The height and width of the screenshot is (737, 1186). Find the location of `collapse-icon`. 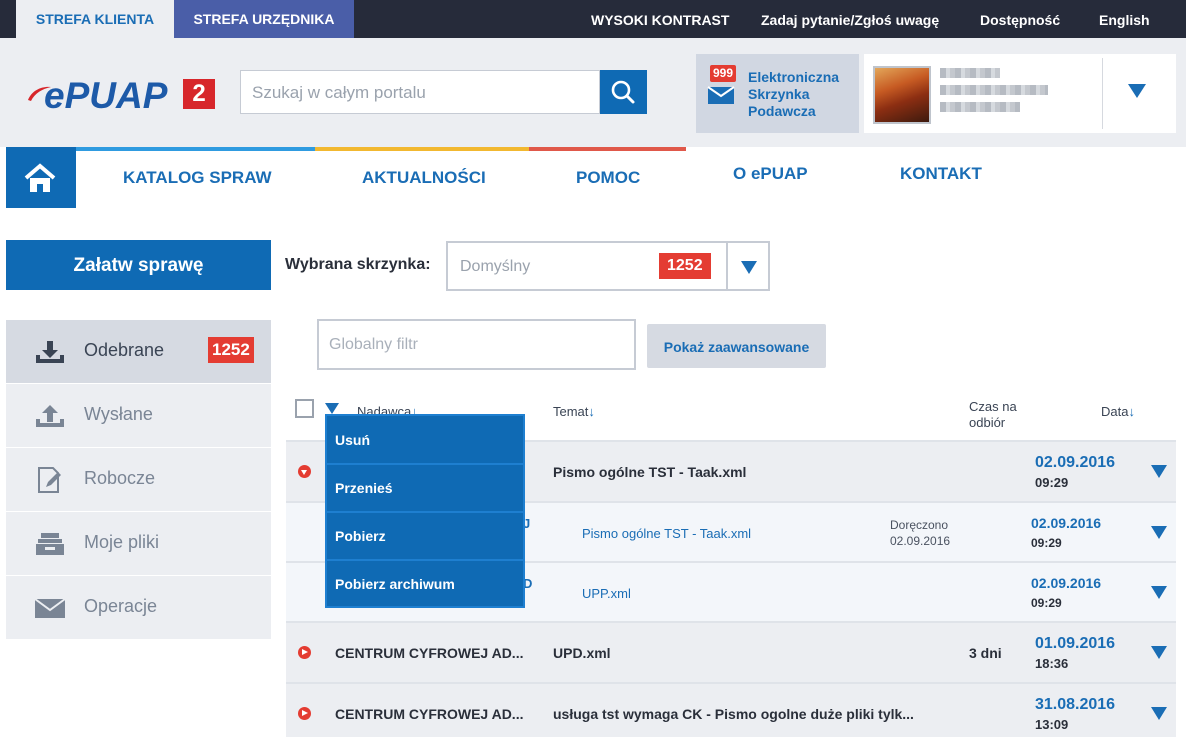

collapse-icon is located at coordinates (304, 471).